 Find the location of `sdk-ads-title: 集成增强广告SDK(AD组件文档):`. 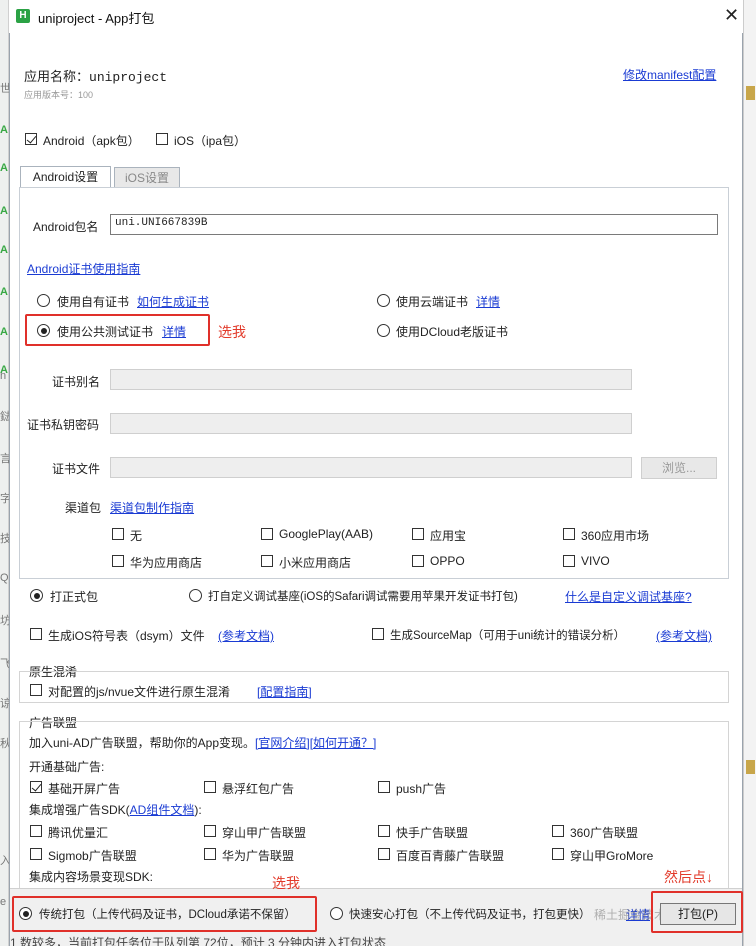

sdk-ads-title: 集成增强广告SDK(AD组件文档): is located at coordinates (115, 809).